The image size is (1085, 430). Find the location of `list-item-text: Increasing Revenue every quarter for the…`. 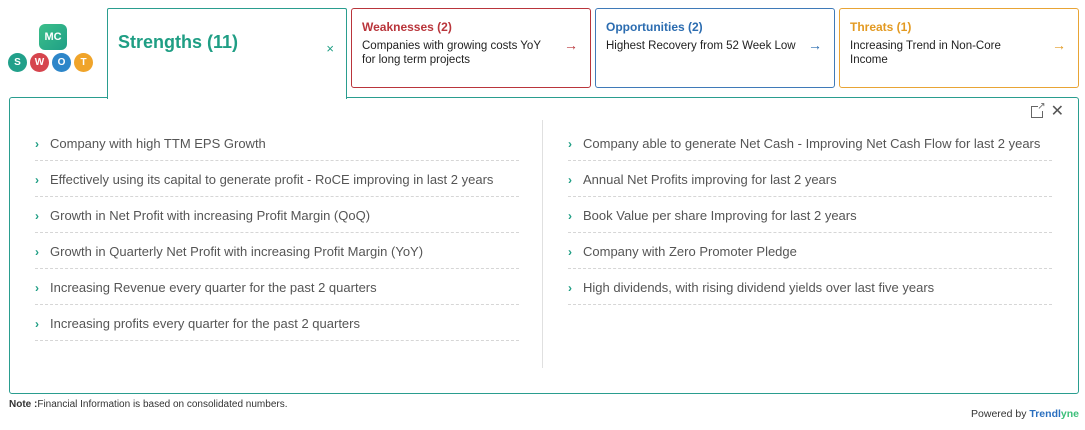

list-item-text: Increasing Revenue every quarter for the… is located at coordinates (213, 287).